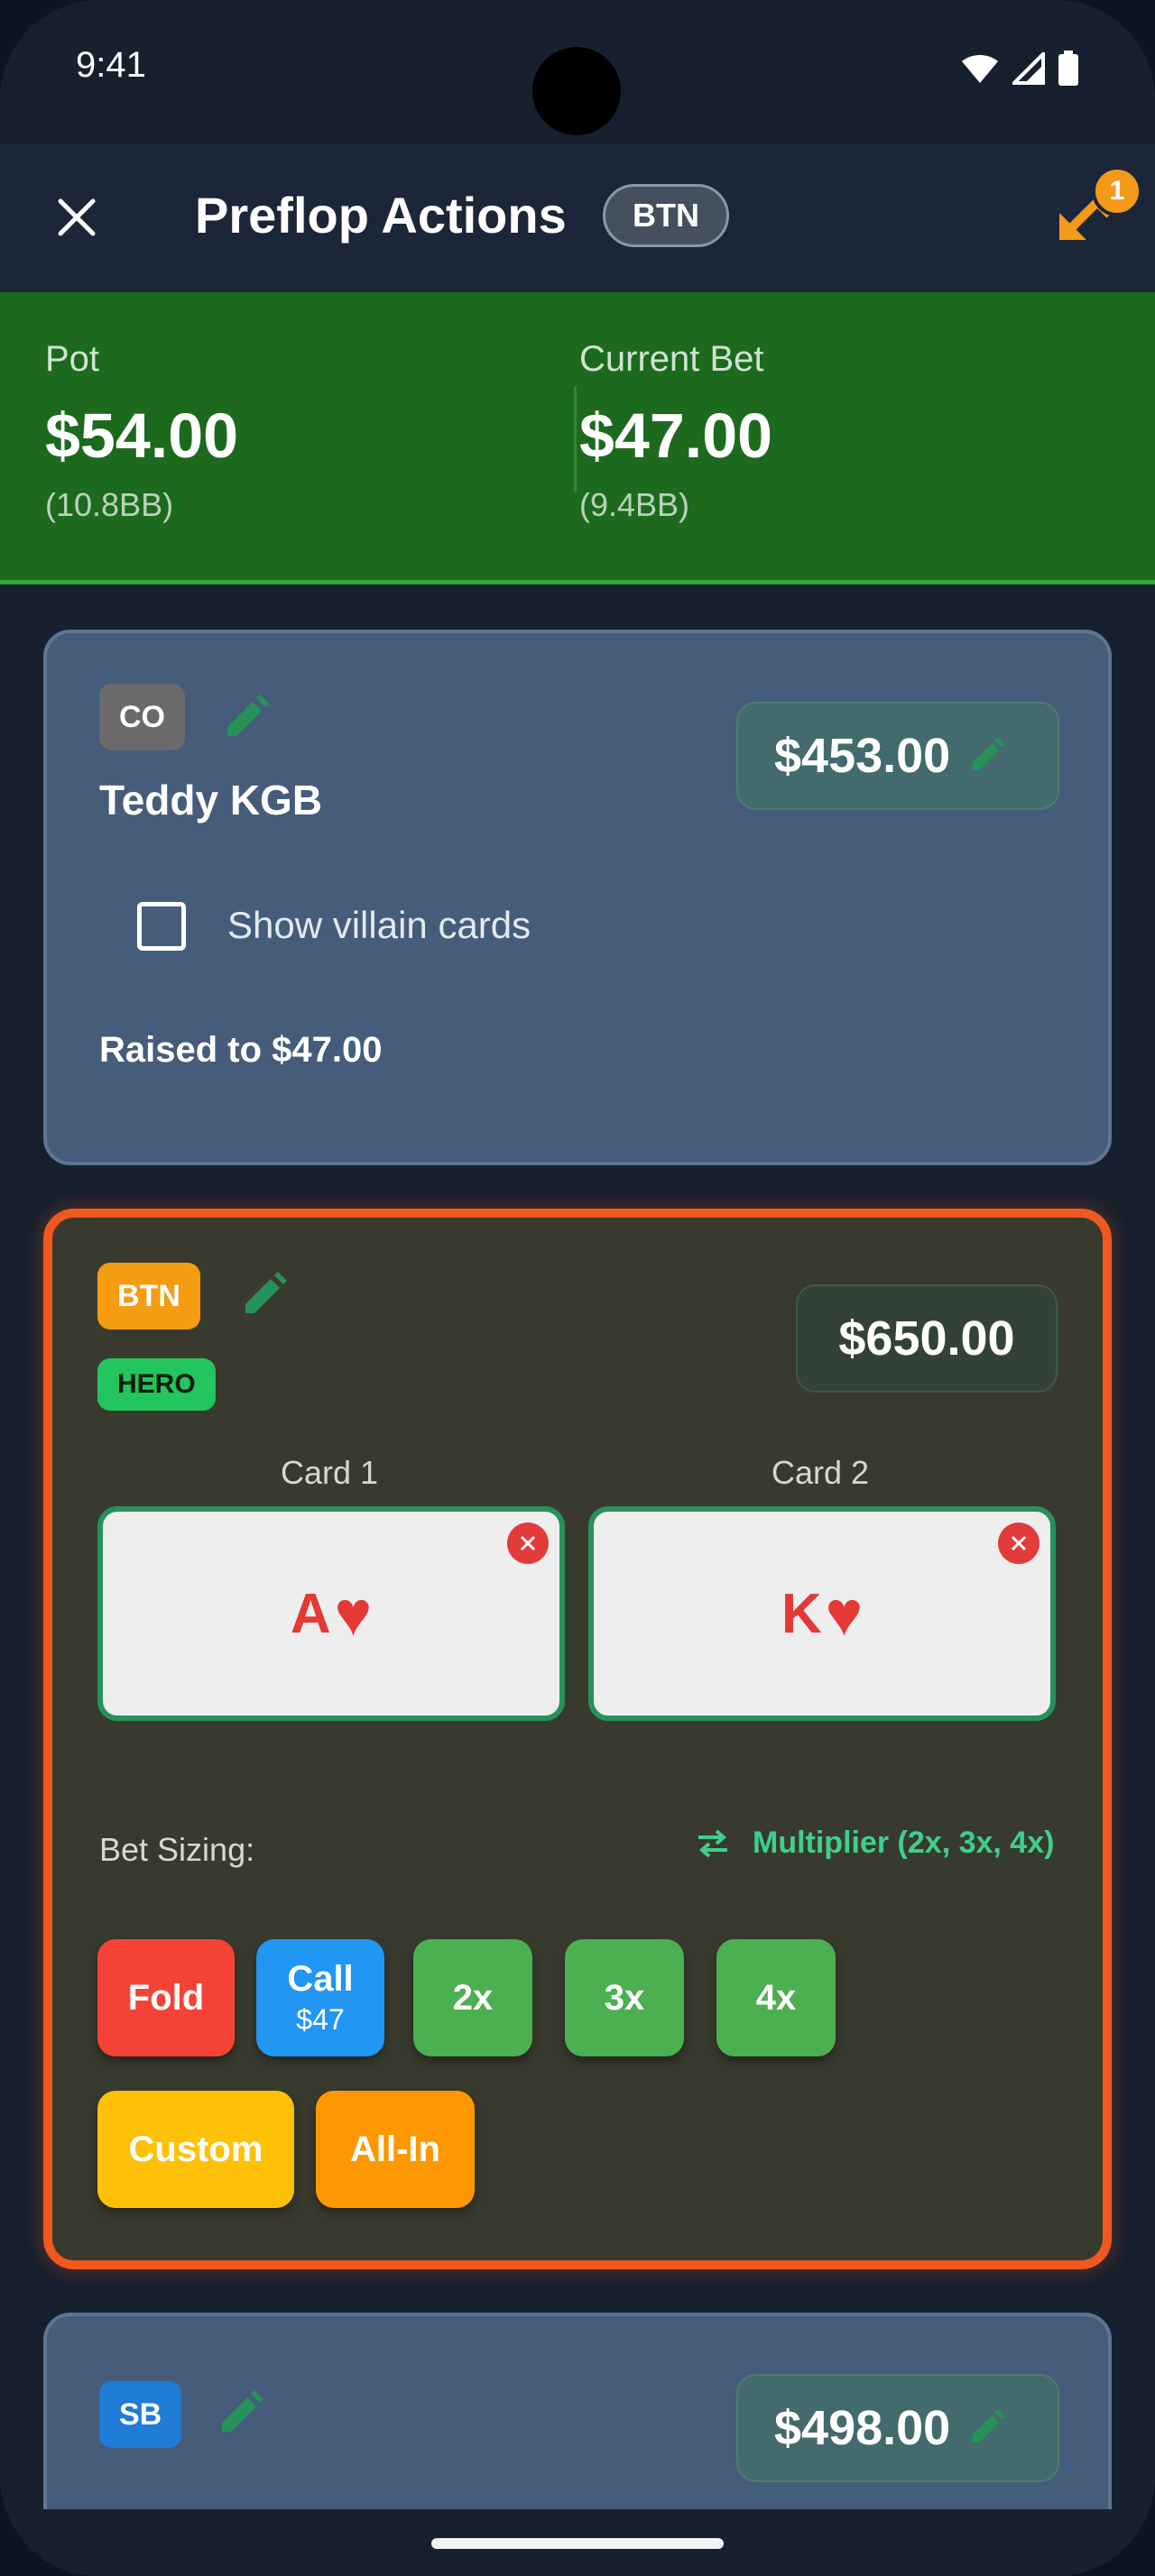 The height and width of the screenshot is (2576, 1155). I want to click on raise-3x-label: 3x, so click(624, 1998).